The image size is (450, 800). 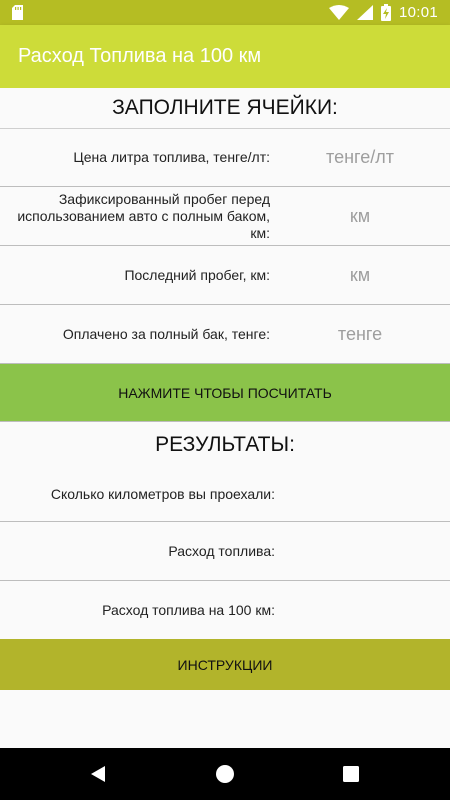 I want to click on app-bar: Расход Топлива на 100 км, so click(x=225, y=56).